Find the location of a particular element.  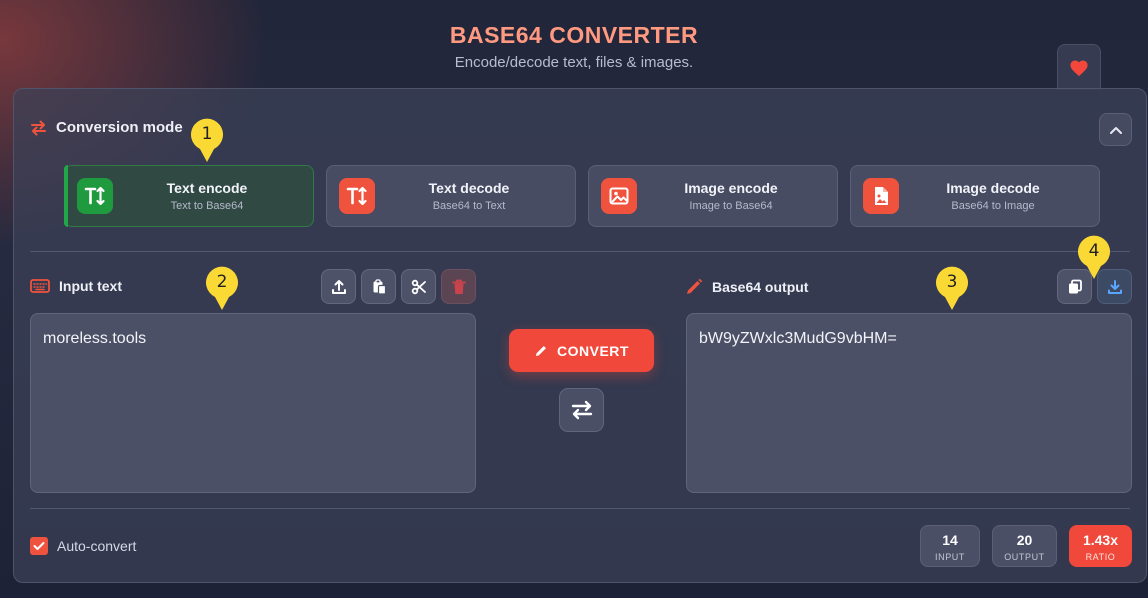

text-decode-icon is located at coordinates (357, 196).